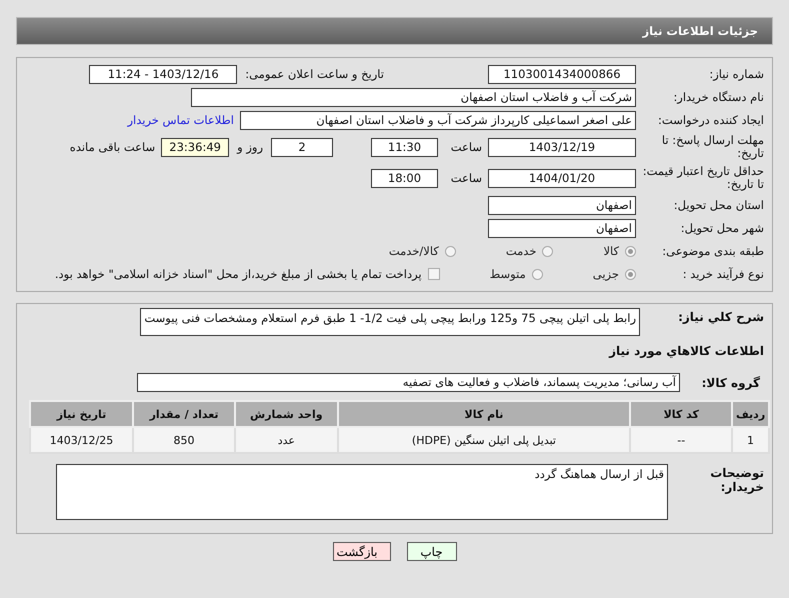 This screenshot has width=789, height=598. I want to click on table-cell: 1, so click(750, 440).